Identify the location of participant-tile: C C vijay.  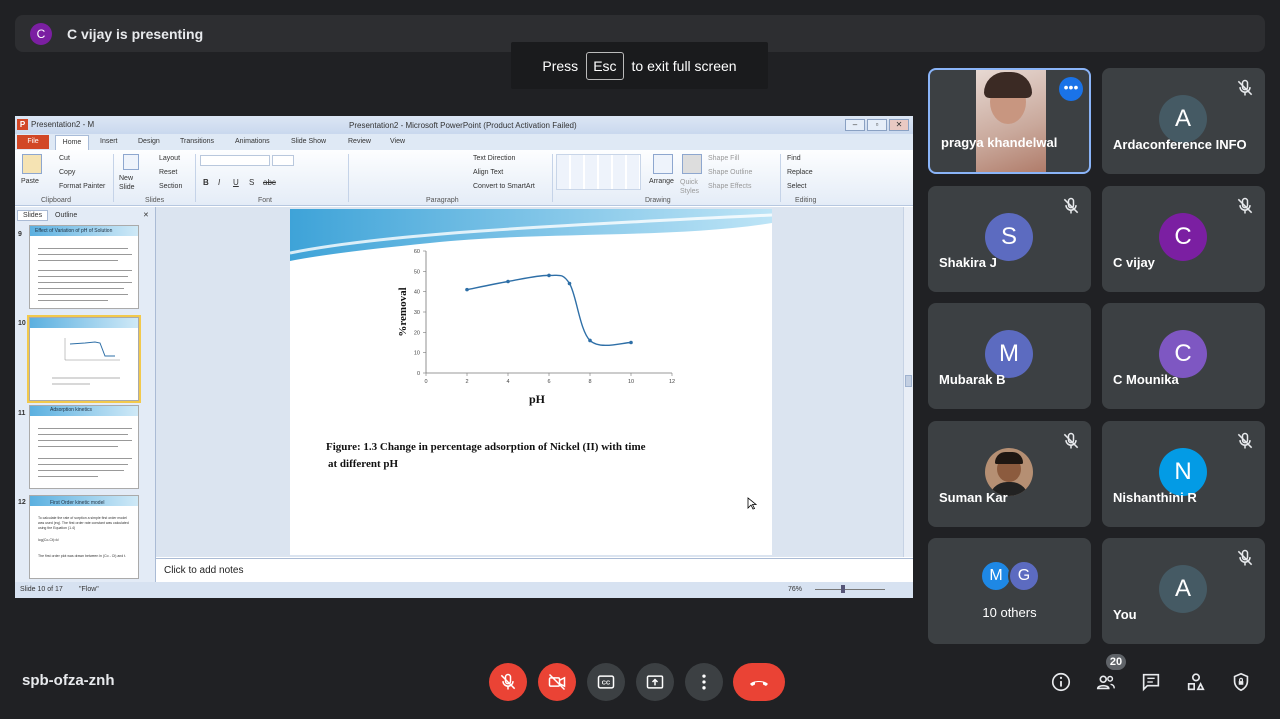
(1183, 239).